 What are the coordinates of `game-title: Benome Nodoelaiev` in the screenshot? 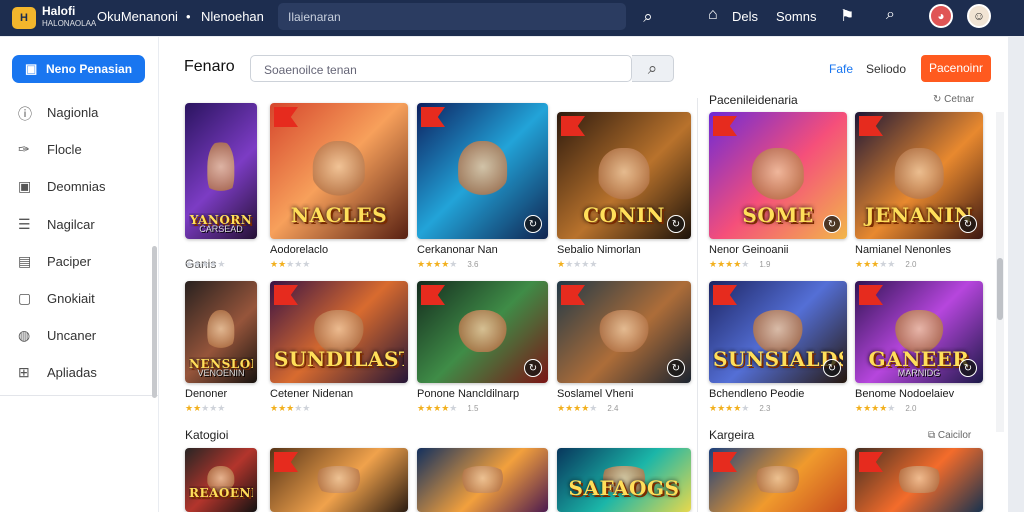 It's located at (904, 394).